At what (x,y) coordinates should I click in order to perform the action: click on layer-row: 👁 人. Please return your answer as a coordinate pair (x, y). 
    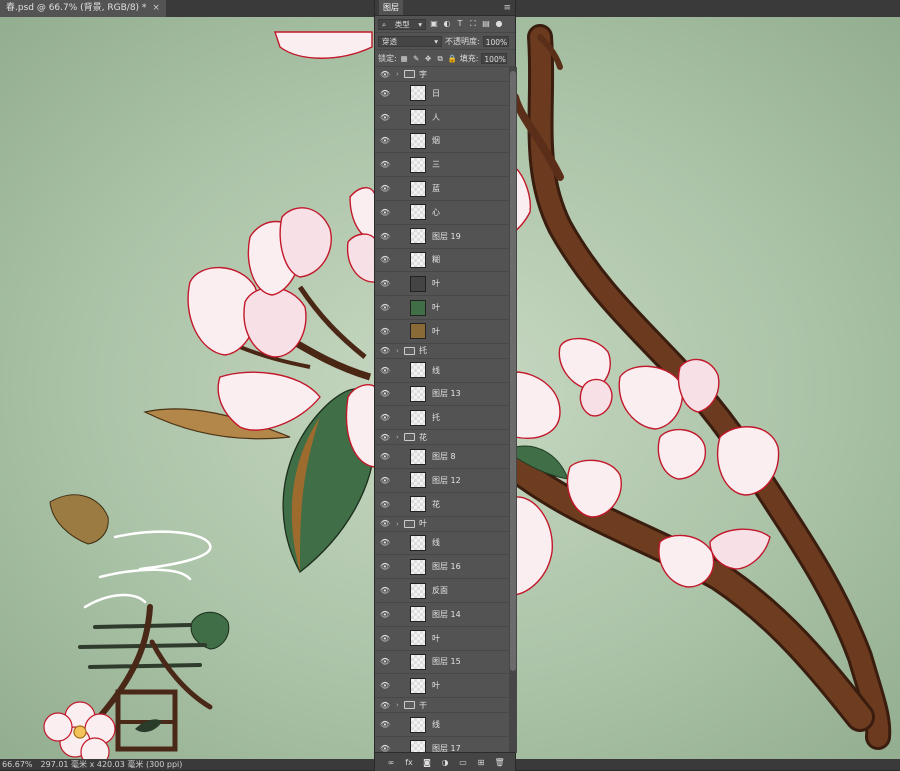
    Looking at the image, I should click on (442, 118).